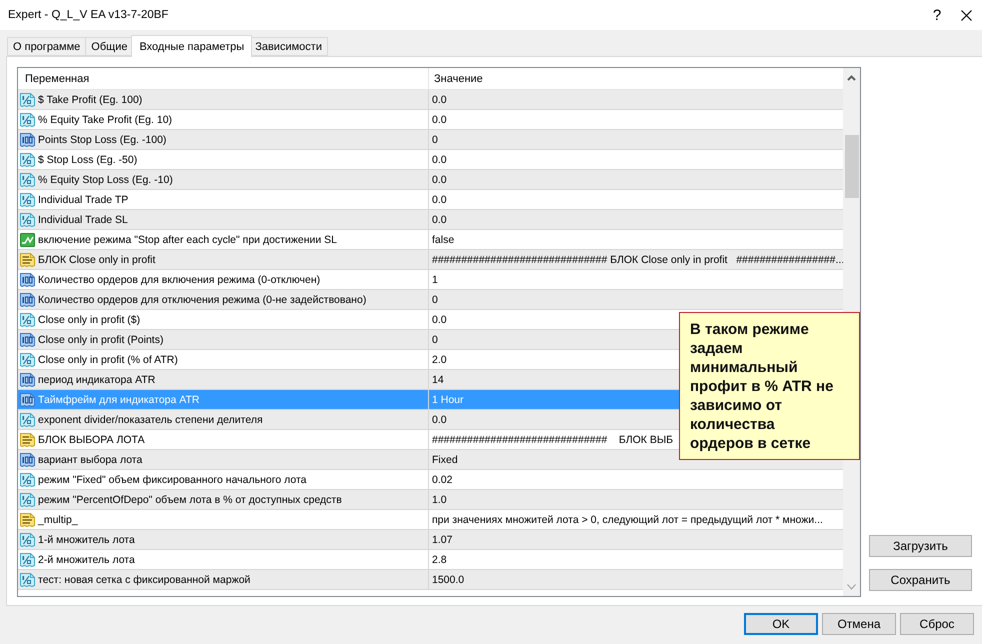 The image size is (982, 644). What do you see at coordinates (430, 140) in the screenshot?
I see `table-row: Points Stop Loss (Eg. -100) 0` at bounding box center [430, 140].